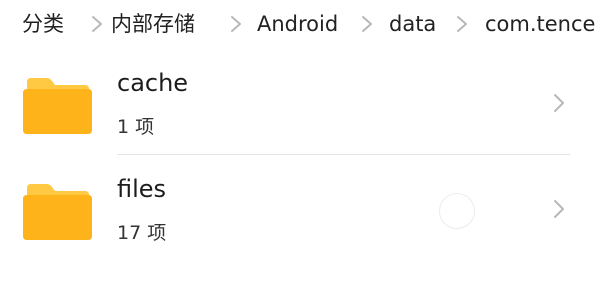  I want to click on breadcrumb-item-current: com.tence, so click(540, 24).